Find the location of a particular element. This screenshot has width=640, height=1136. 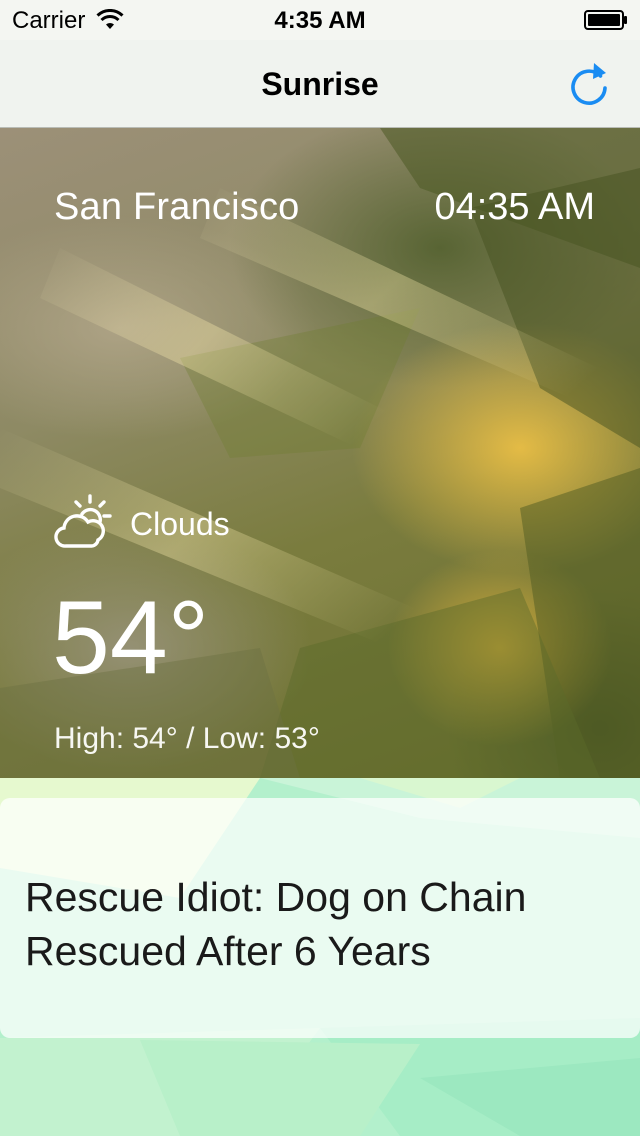

refresh-icon is located at coordinates (589, 84).